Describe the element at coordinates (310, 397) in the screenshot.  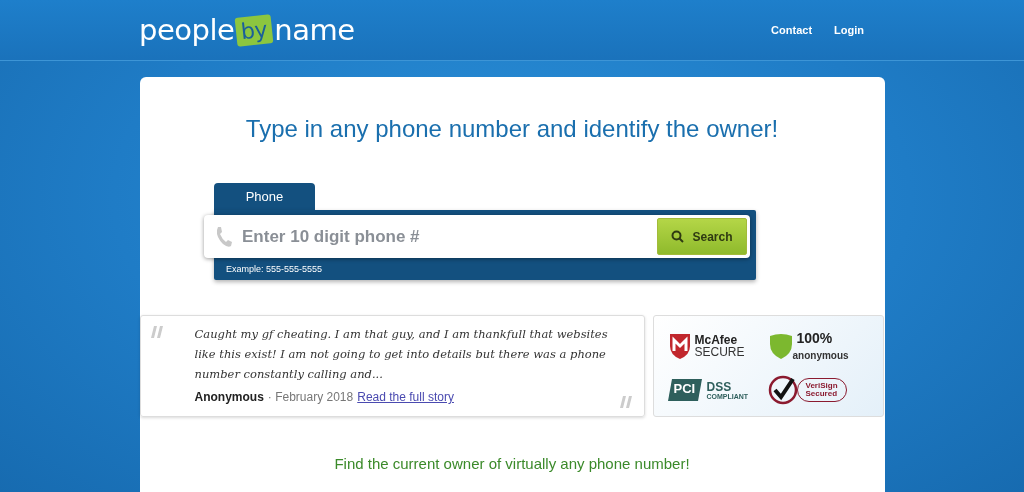
I see `testimonial-date: · February 2018` at that location.